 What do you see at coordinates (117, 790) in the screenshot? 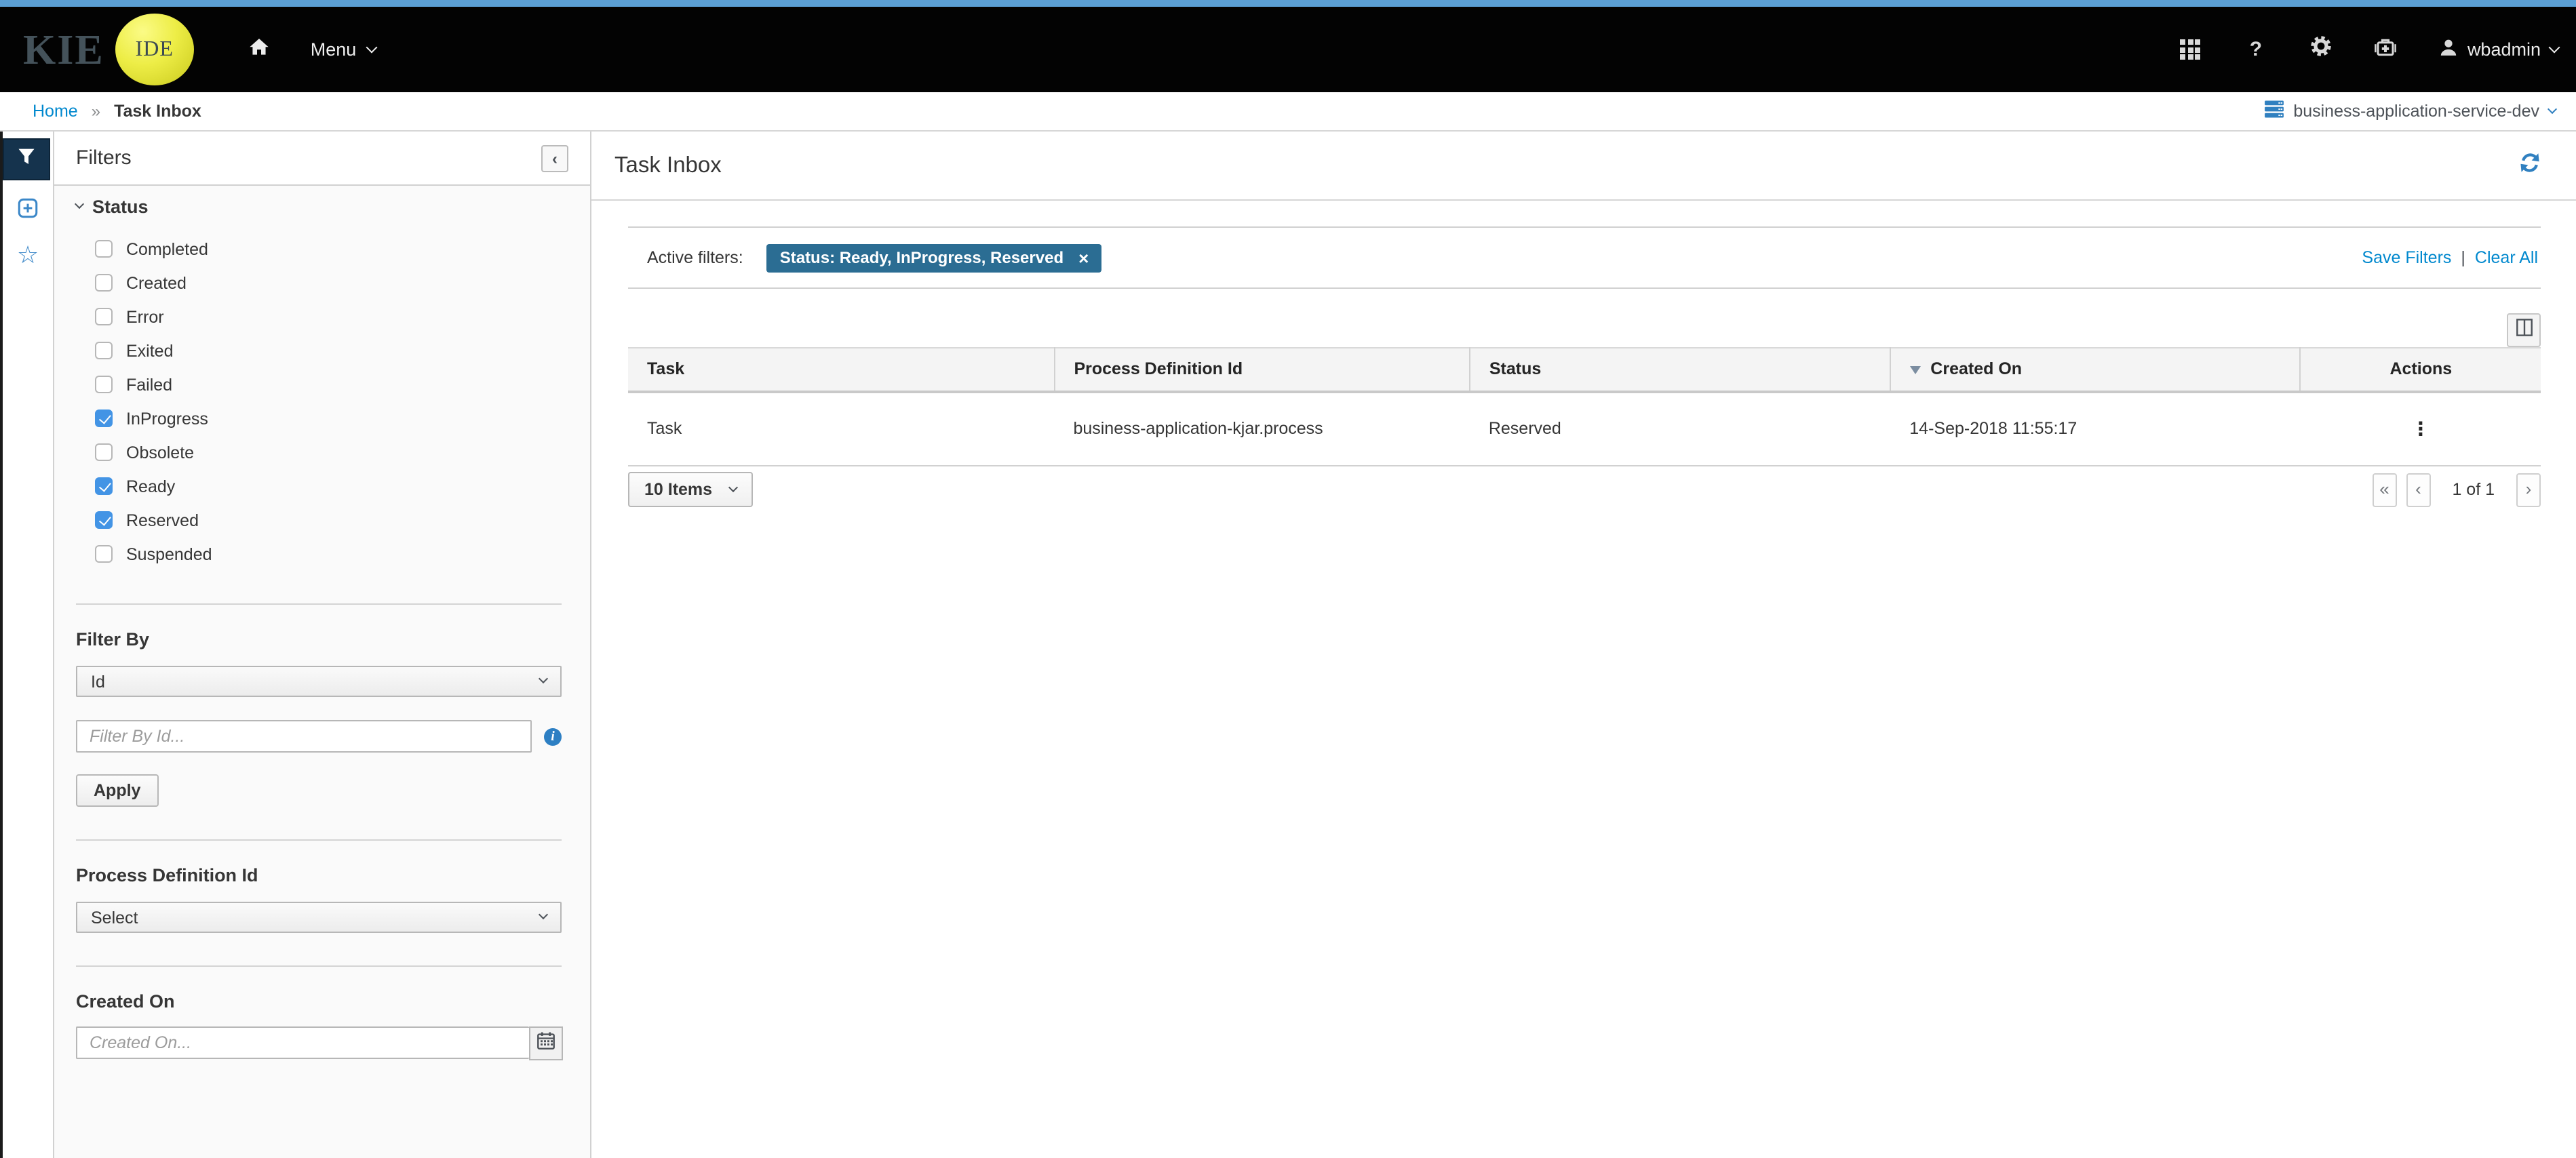
I see `apply-filter-button: Apply` at bounding box center [117, 790].